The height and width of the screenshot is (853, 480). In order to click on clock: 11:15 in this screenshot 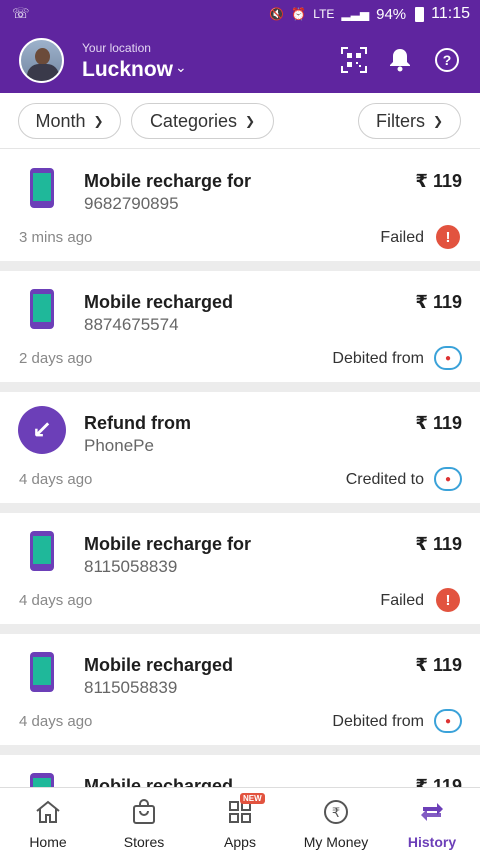, I will do `click(450, 13)`.